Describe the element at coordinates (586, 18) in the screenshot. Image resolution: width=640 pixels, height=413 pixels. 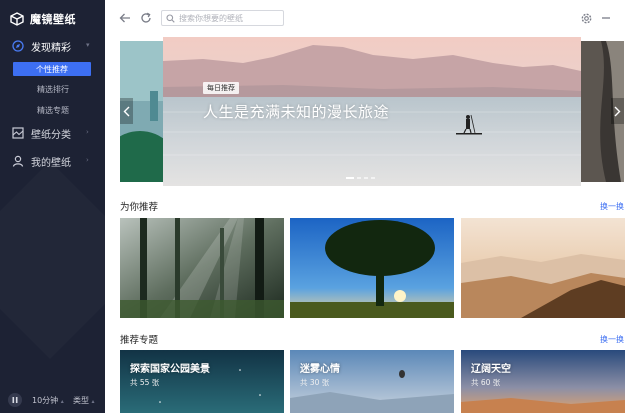
I see `settings-icon` at that location.